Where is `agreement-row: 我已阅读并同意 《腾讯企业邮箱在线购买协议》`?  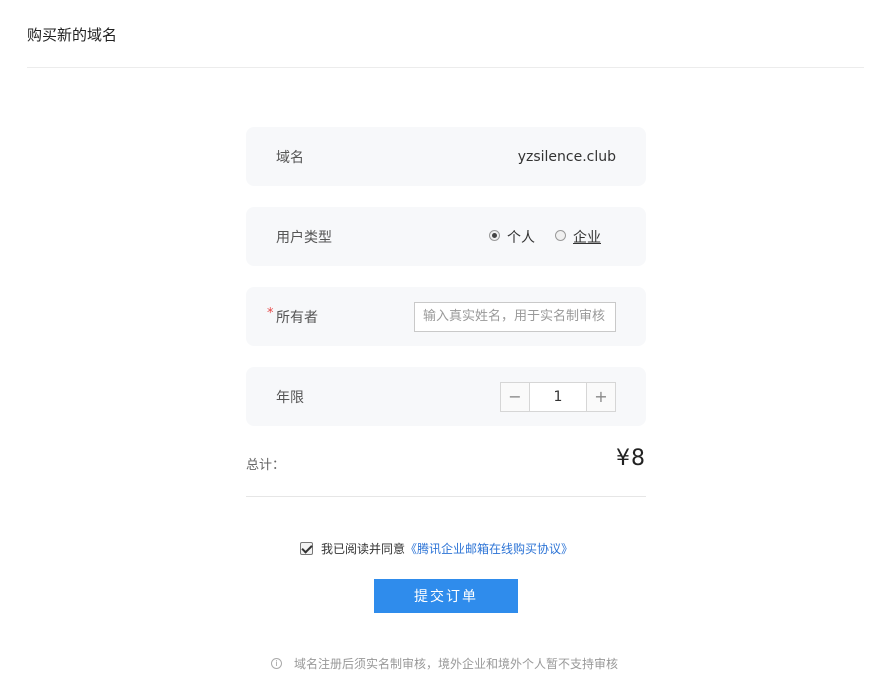
agreement-row: 我已阅读并同意 《腾讯企业邮箱在线购买协议》 is located at coordinates (436, 548).